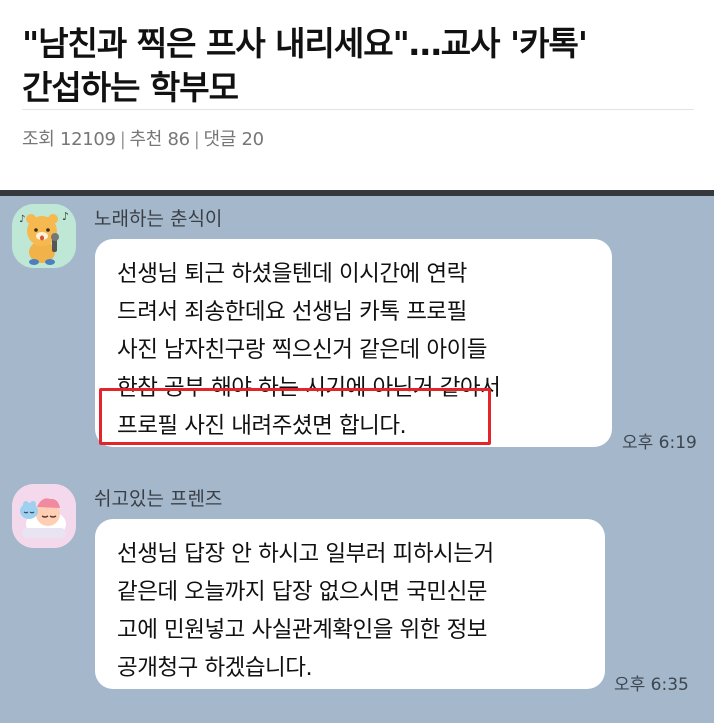 The width and height of the screenshot is (714, 723). I want to click on message-line: 공개청구 하겠습니다., so click(215, 668).